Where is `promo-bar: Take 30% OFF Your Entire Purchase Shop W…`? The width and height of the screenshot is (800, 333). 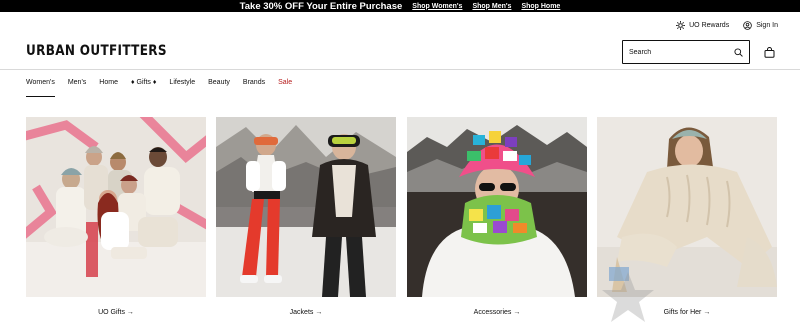
promo-bar: Take 30% OFF Your Entire Purchase Shop W… is located at coordinates (400, 6).